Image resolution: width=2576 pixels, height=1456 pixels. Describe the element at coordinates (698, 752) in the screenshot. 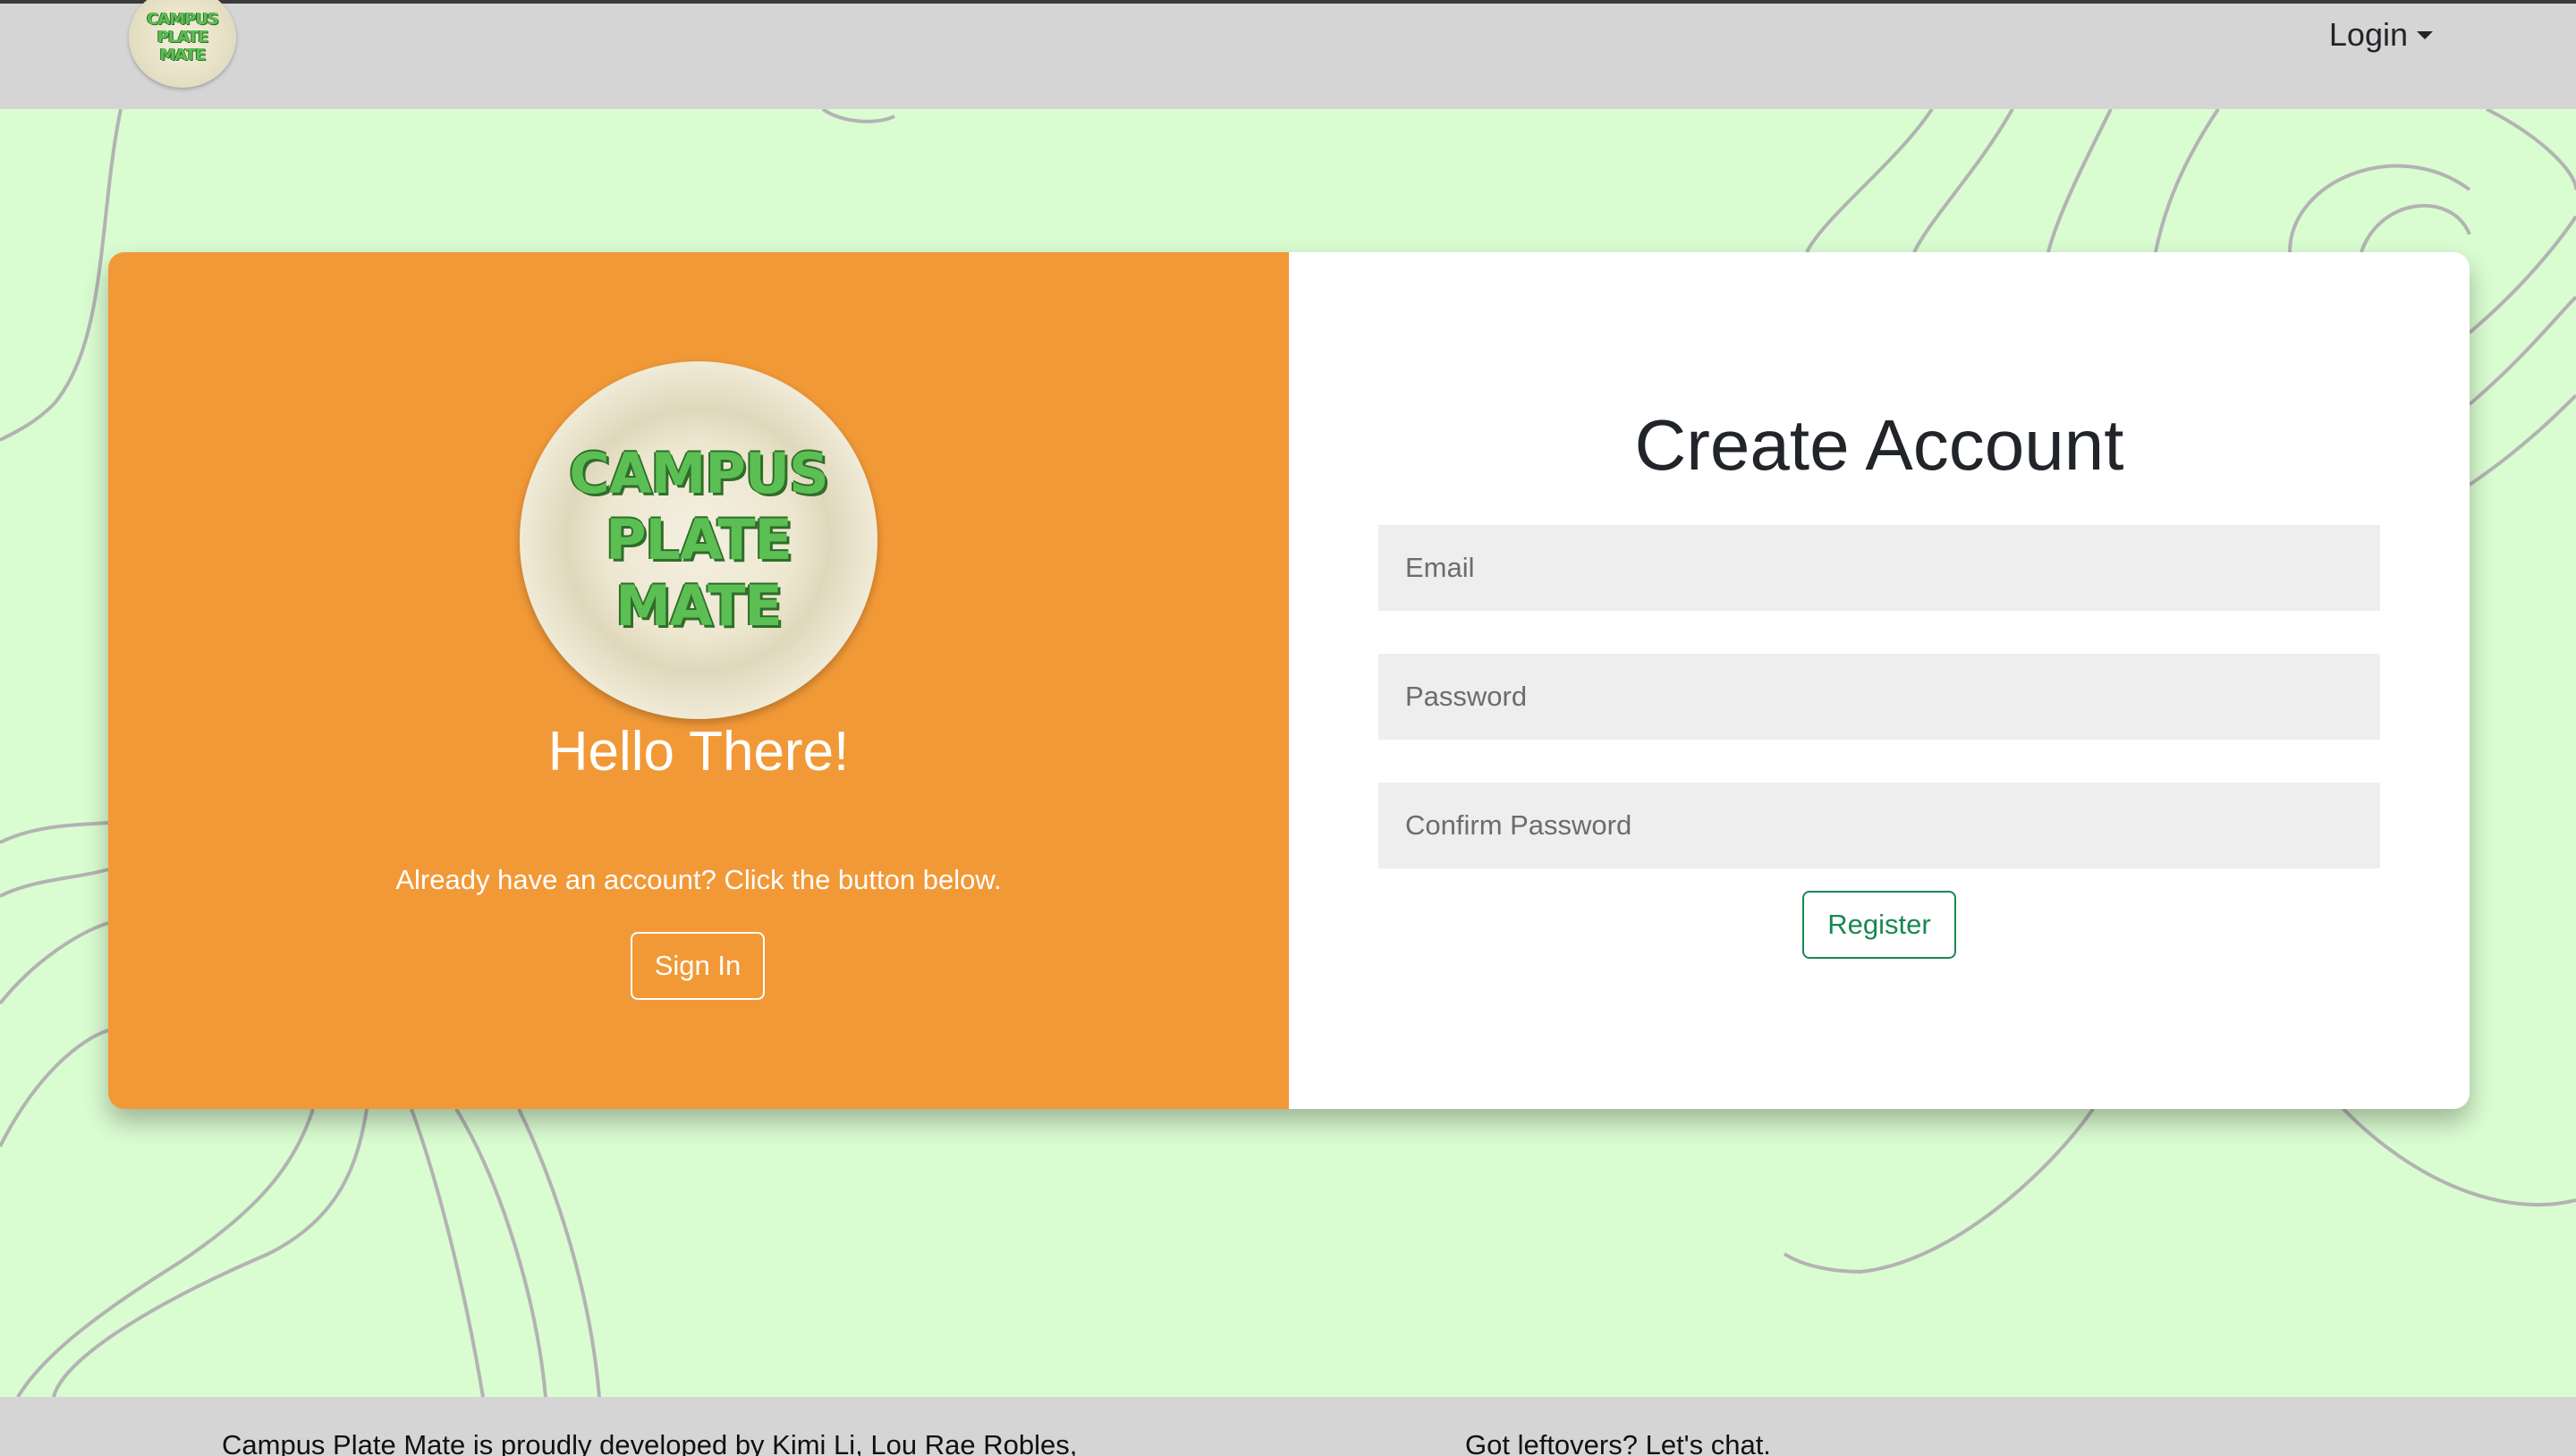

I see `greeting-heading: Hello There!` at that location.